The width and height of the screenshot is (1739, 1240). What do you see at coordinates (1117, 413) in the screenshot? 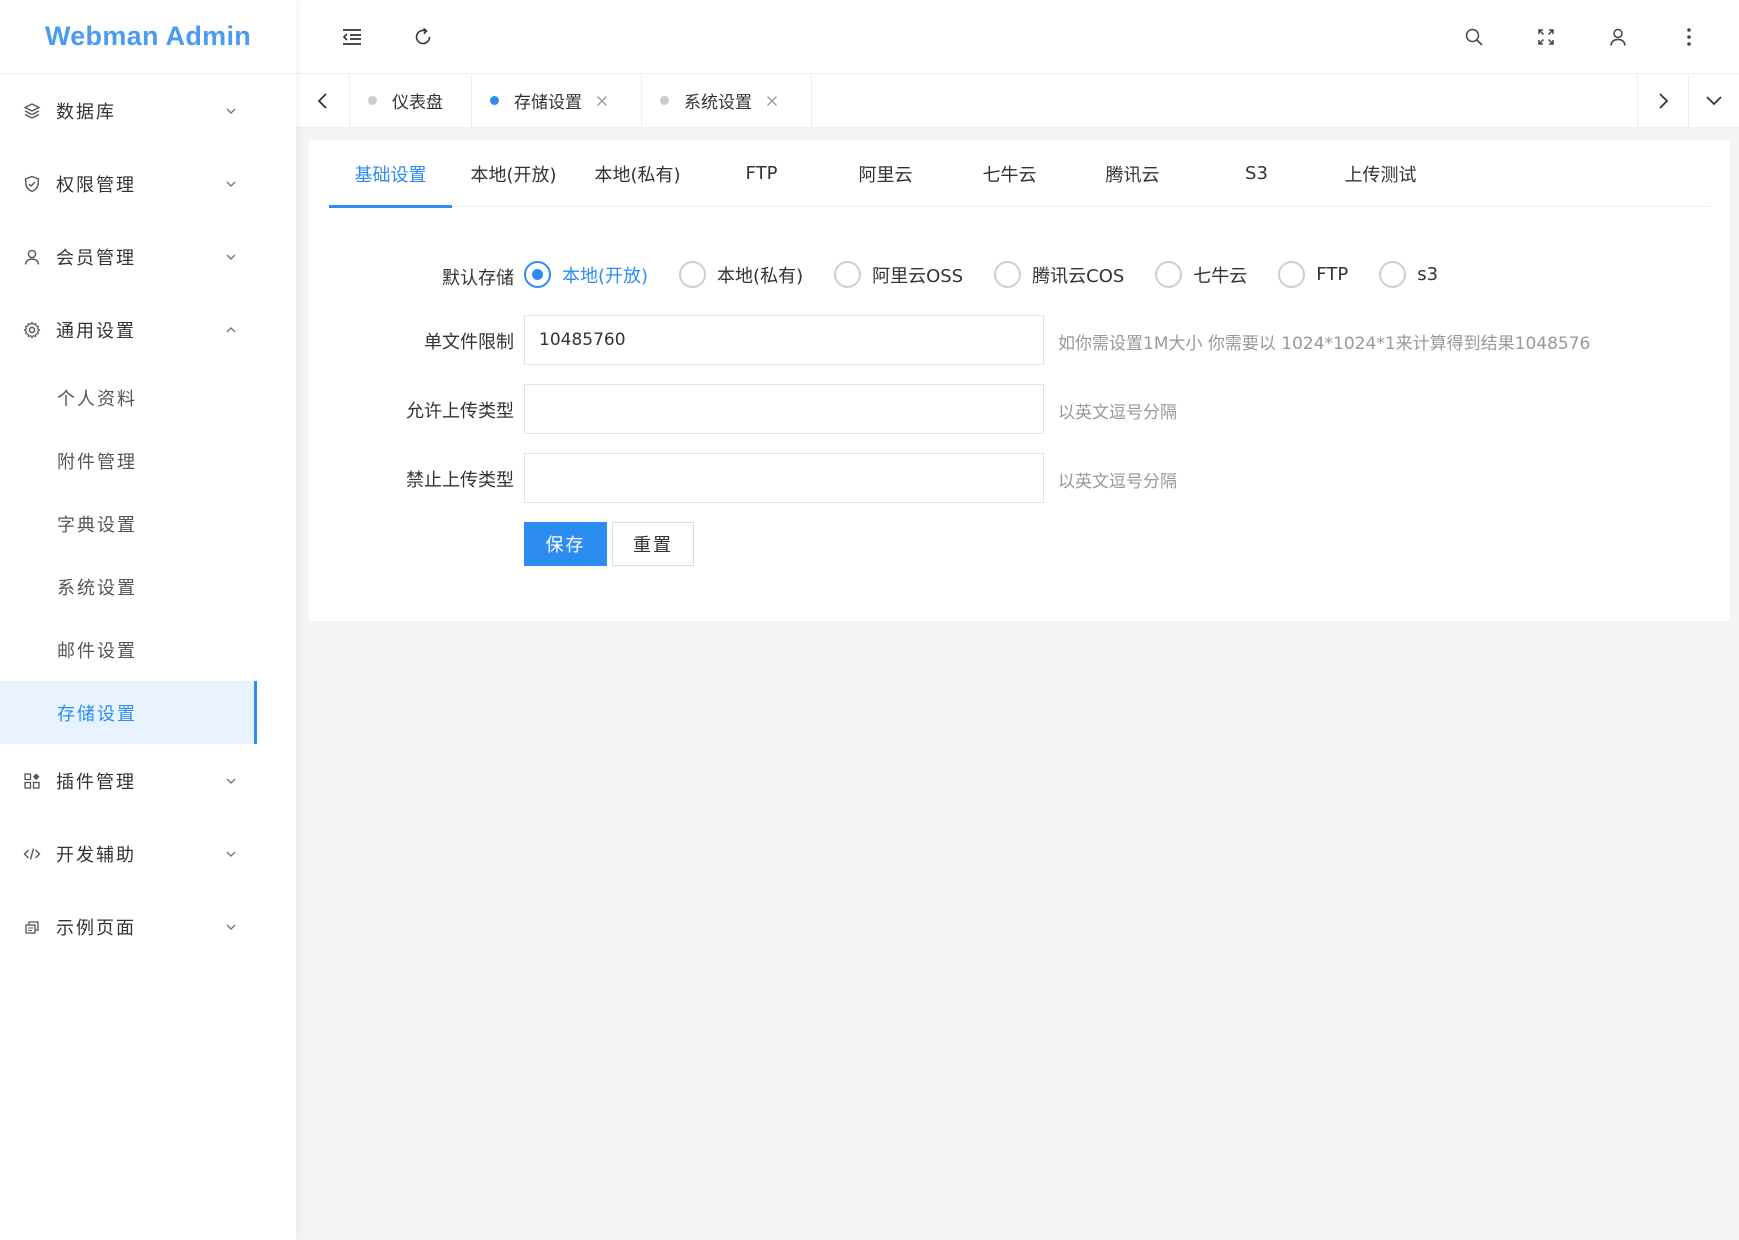
I see `allow-types-hint: 以英文逗号分隔` at bounding box center [1117, 413].